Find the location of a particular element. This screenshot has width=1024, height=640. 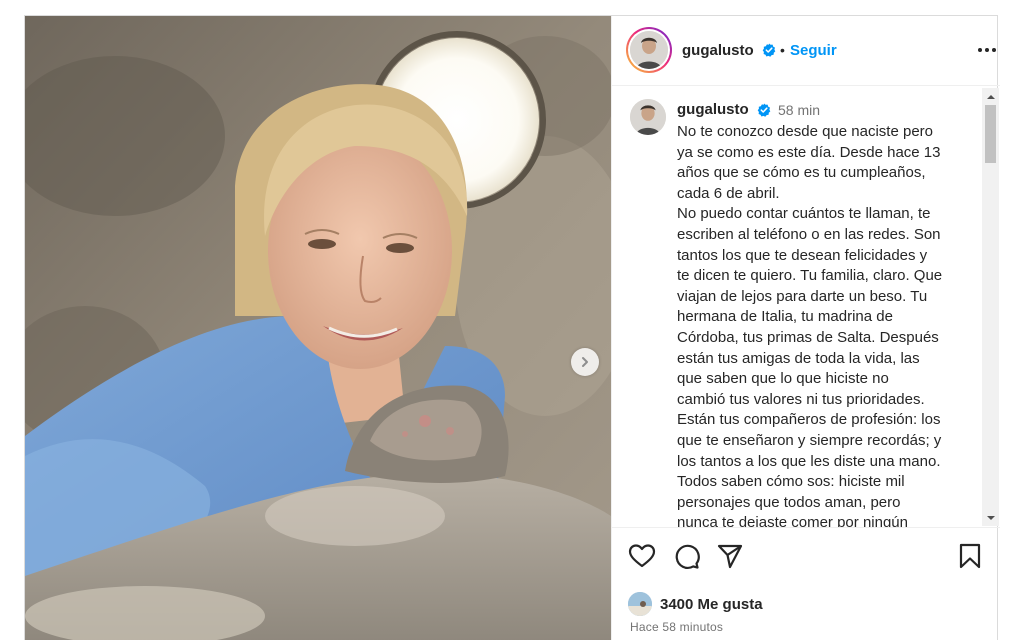

scroll-down-button is located at coordinates (990, 517).